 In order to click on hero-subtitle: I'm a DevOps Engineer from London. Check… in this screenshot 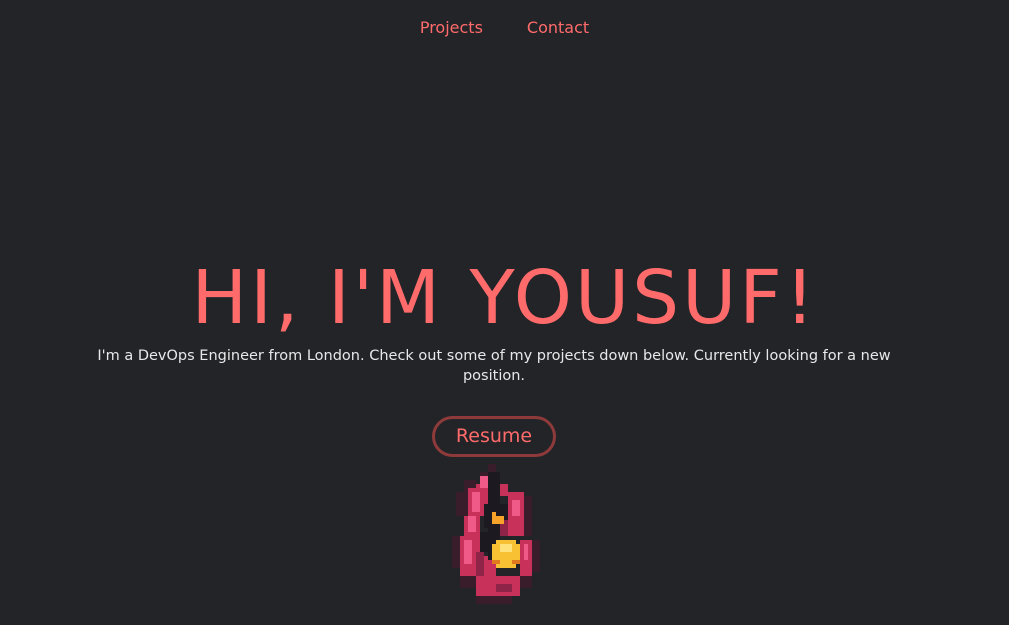, I will do `click(494, 366)`.